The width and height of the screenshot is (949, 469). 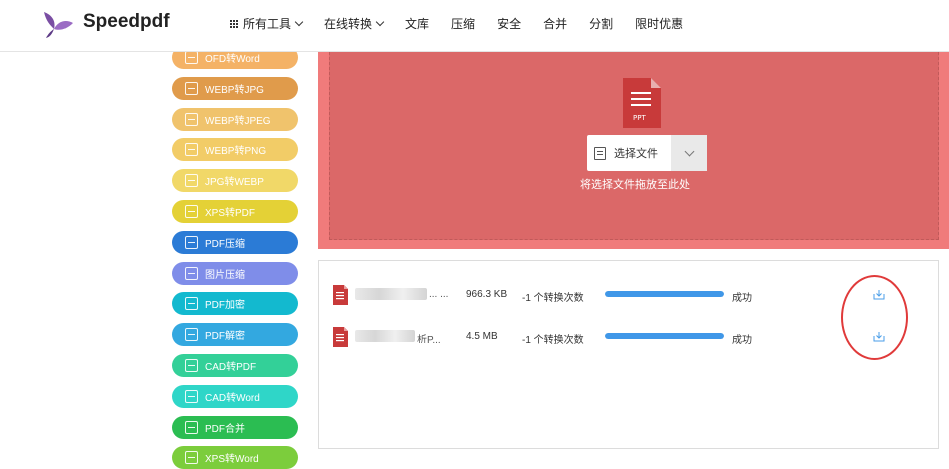 I want to click on sidebar-tool-label: PDF加密, so click(x=225, y=306).